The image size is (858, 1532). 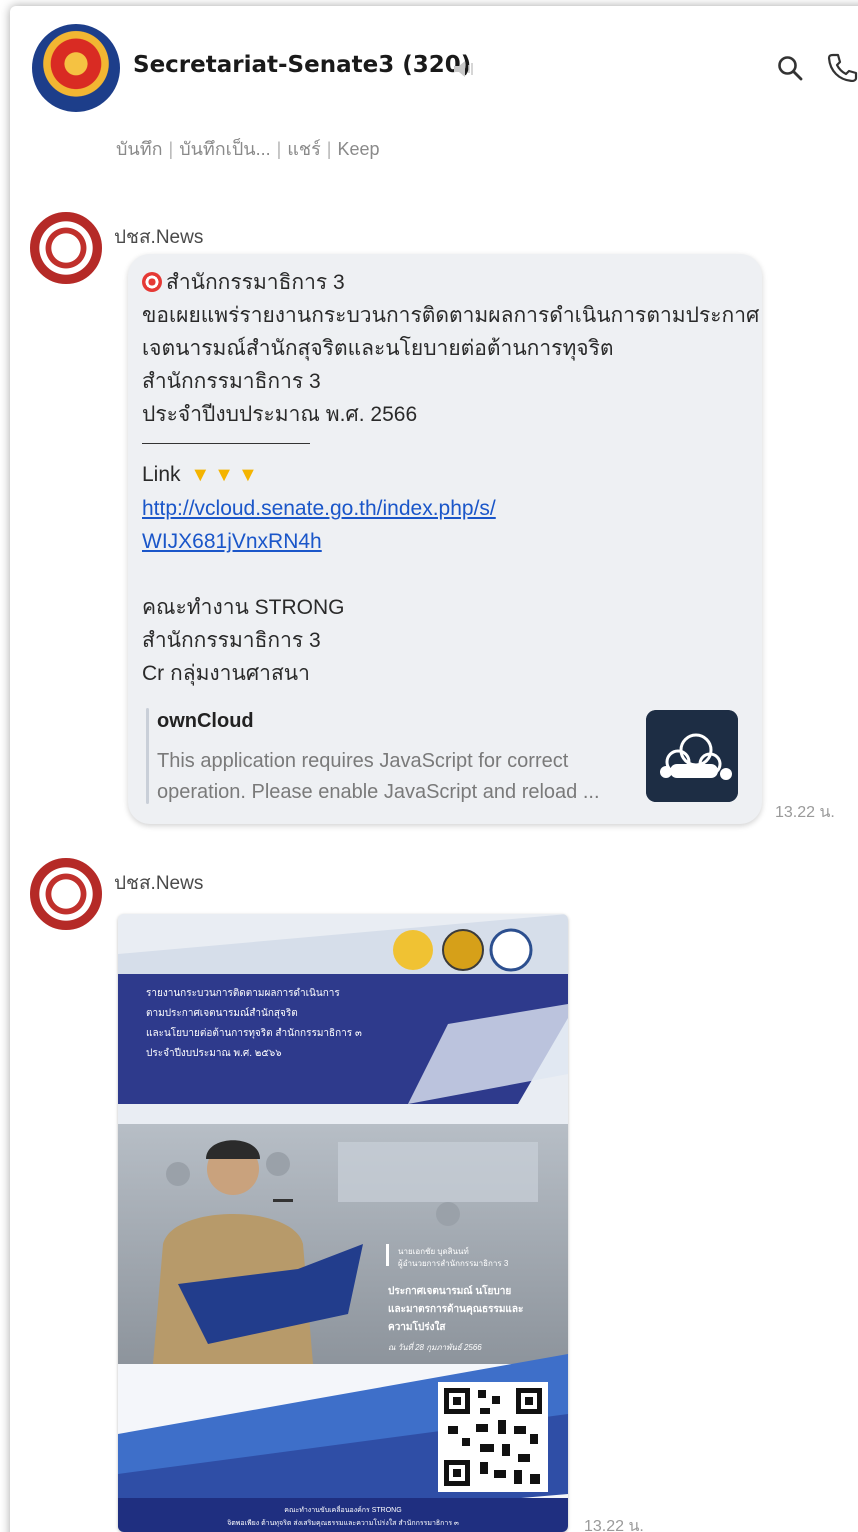 I want to click on search-icon, so click(x=790, y=68).